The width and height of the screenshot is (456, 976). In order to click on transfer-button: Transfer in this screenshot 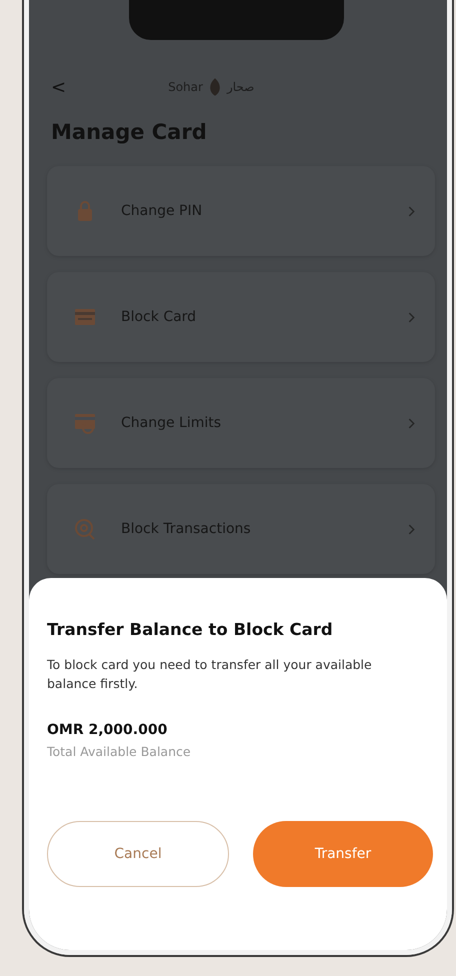, I will do `click(343, 853)`.